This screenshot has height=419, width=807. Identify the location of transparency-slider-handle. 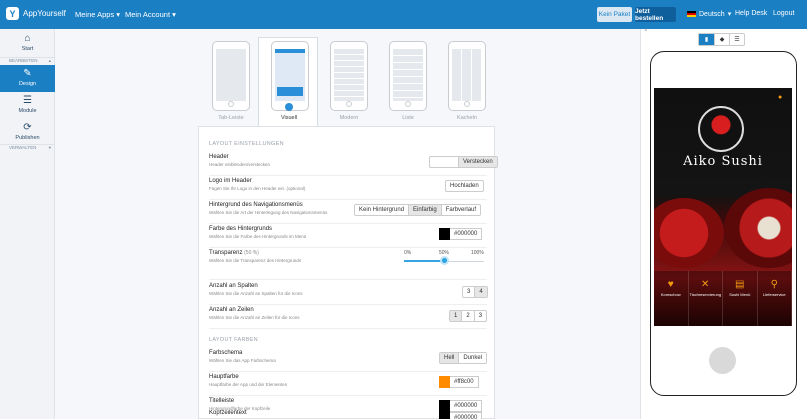
(444, 260).